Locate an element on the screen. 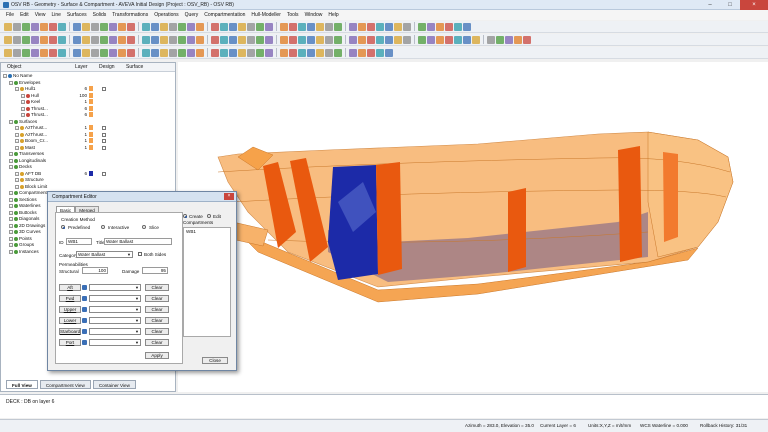  tree-row: - Decks is located at coordinates (88, 167).